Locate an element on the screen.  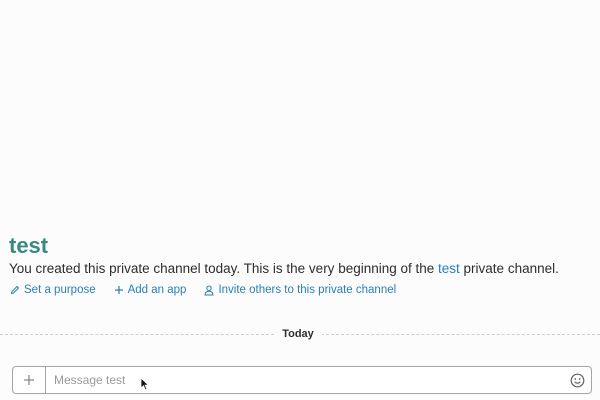
set-purpose-label: Set a purpose is located at coordinates (60, 290).